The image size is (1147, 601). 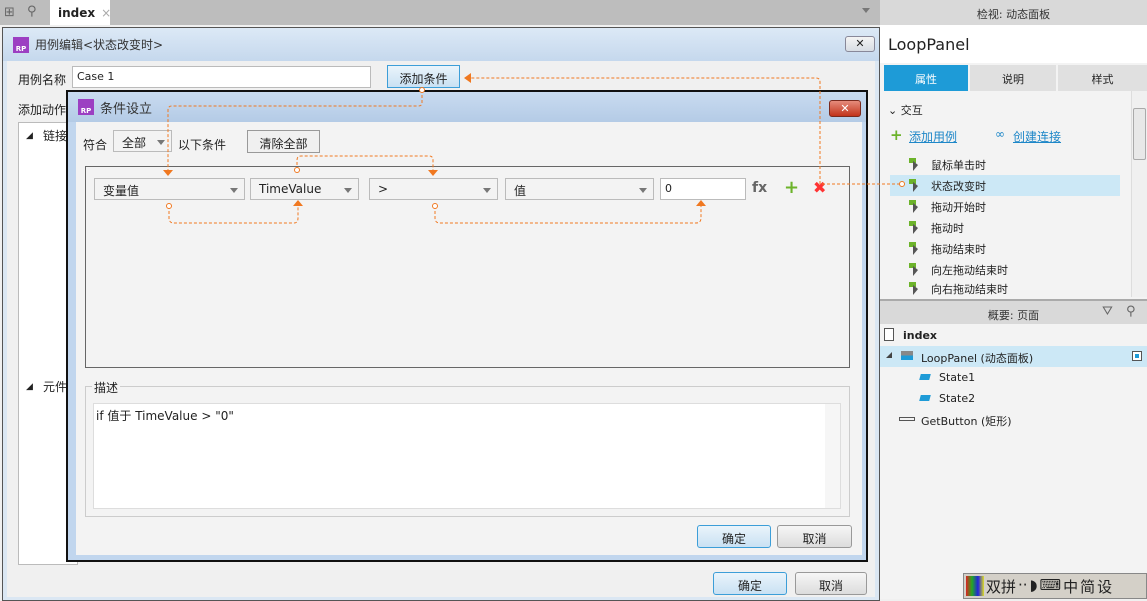 I want to click on connector-add-condition, so click(x=295, y=130).